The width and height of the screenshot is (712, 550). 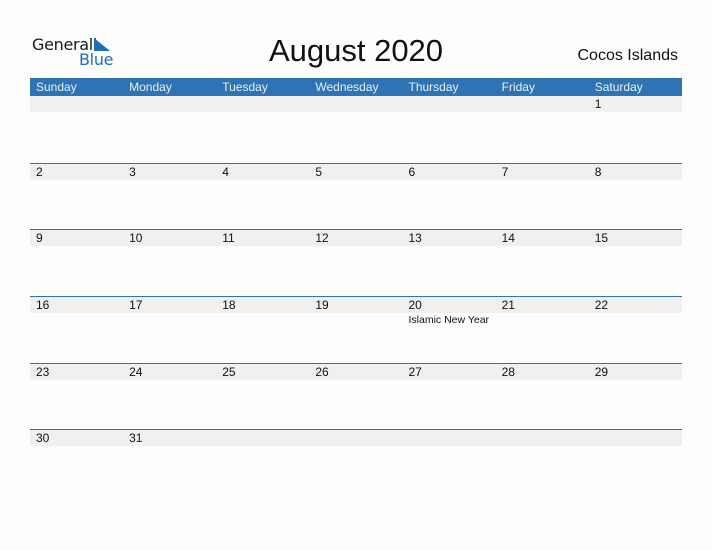 I want to click on day-cell: 15, so click(x=635, y=238).